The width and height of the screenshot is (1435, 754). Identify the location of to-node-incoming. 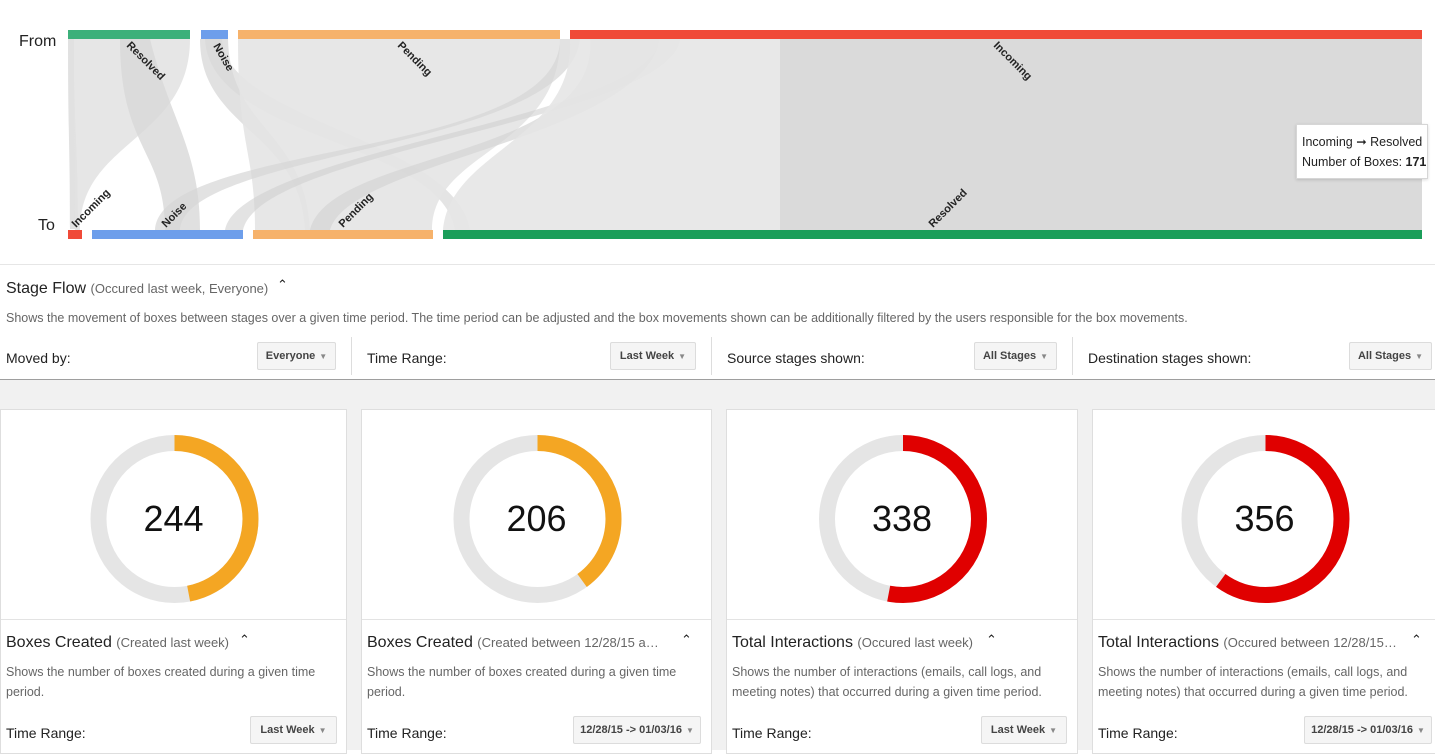
(75, 234).